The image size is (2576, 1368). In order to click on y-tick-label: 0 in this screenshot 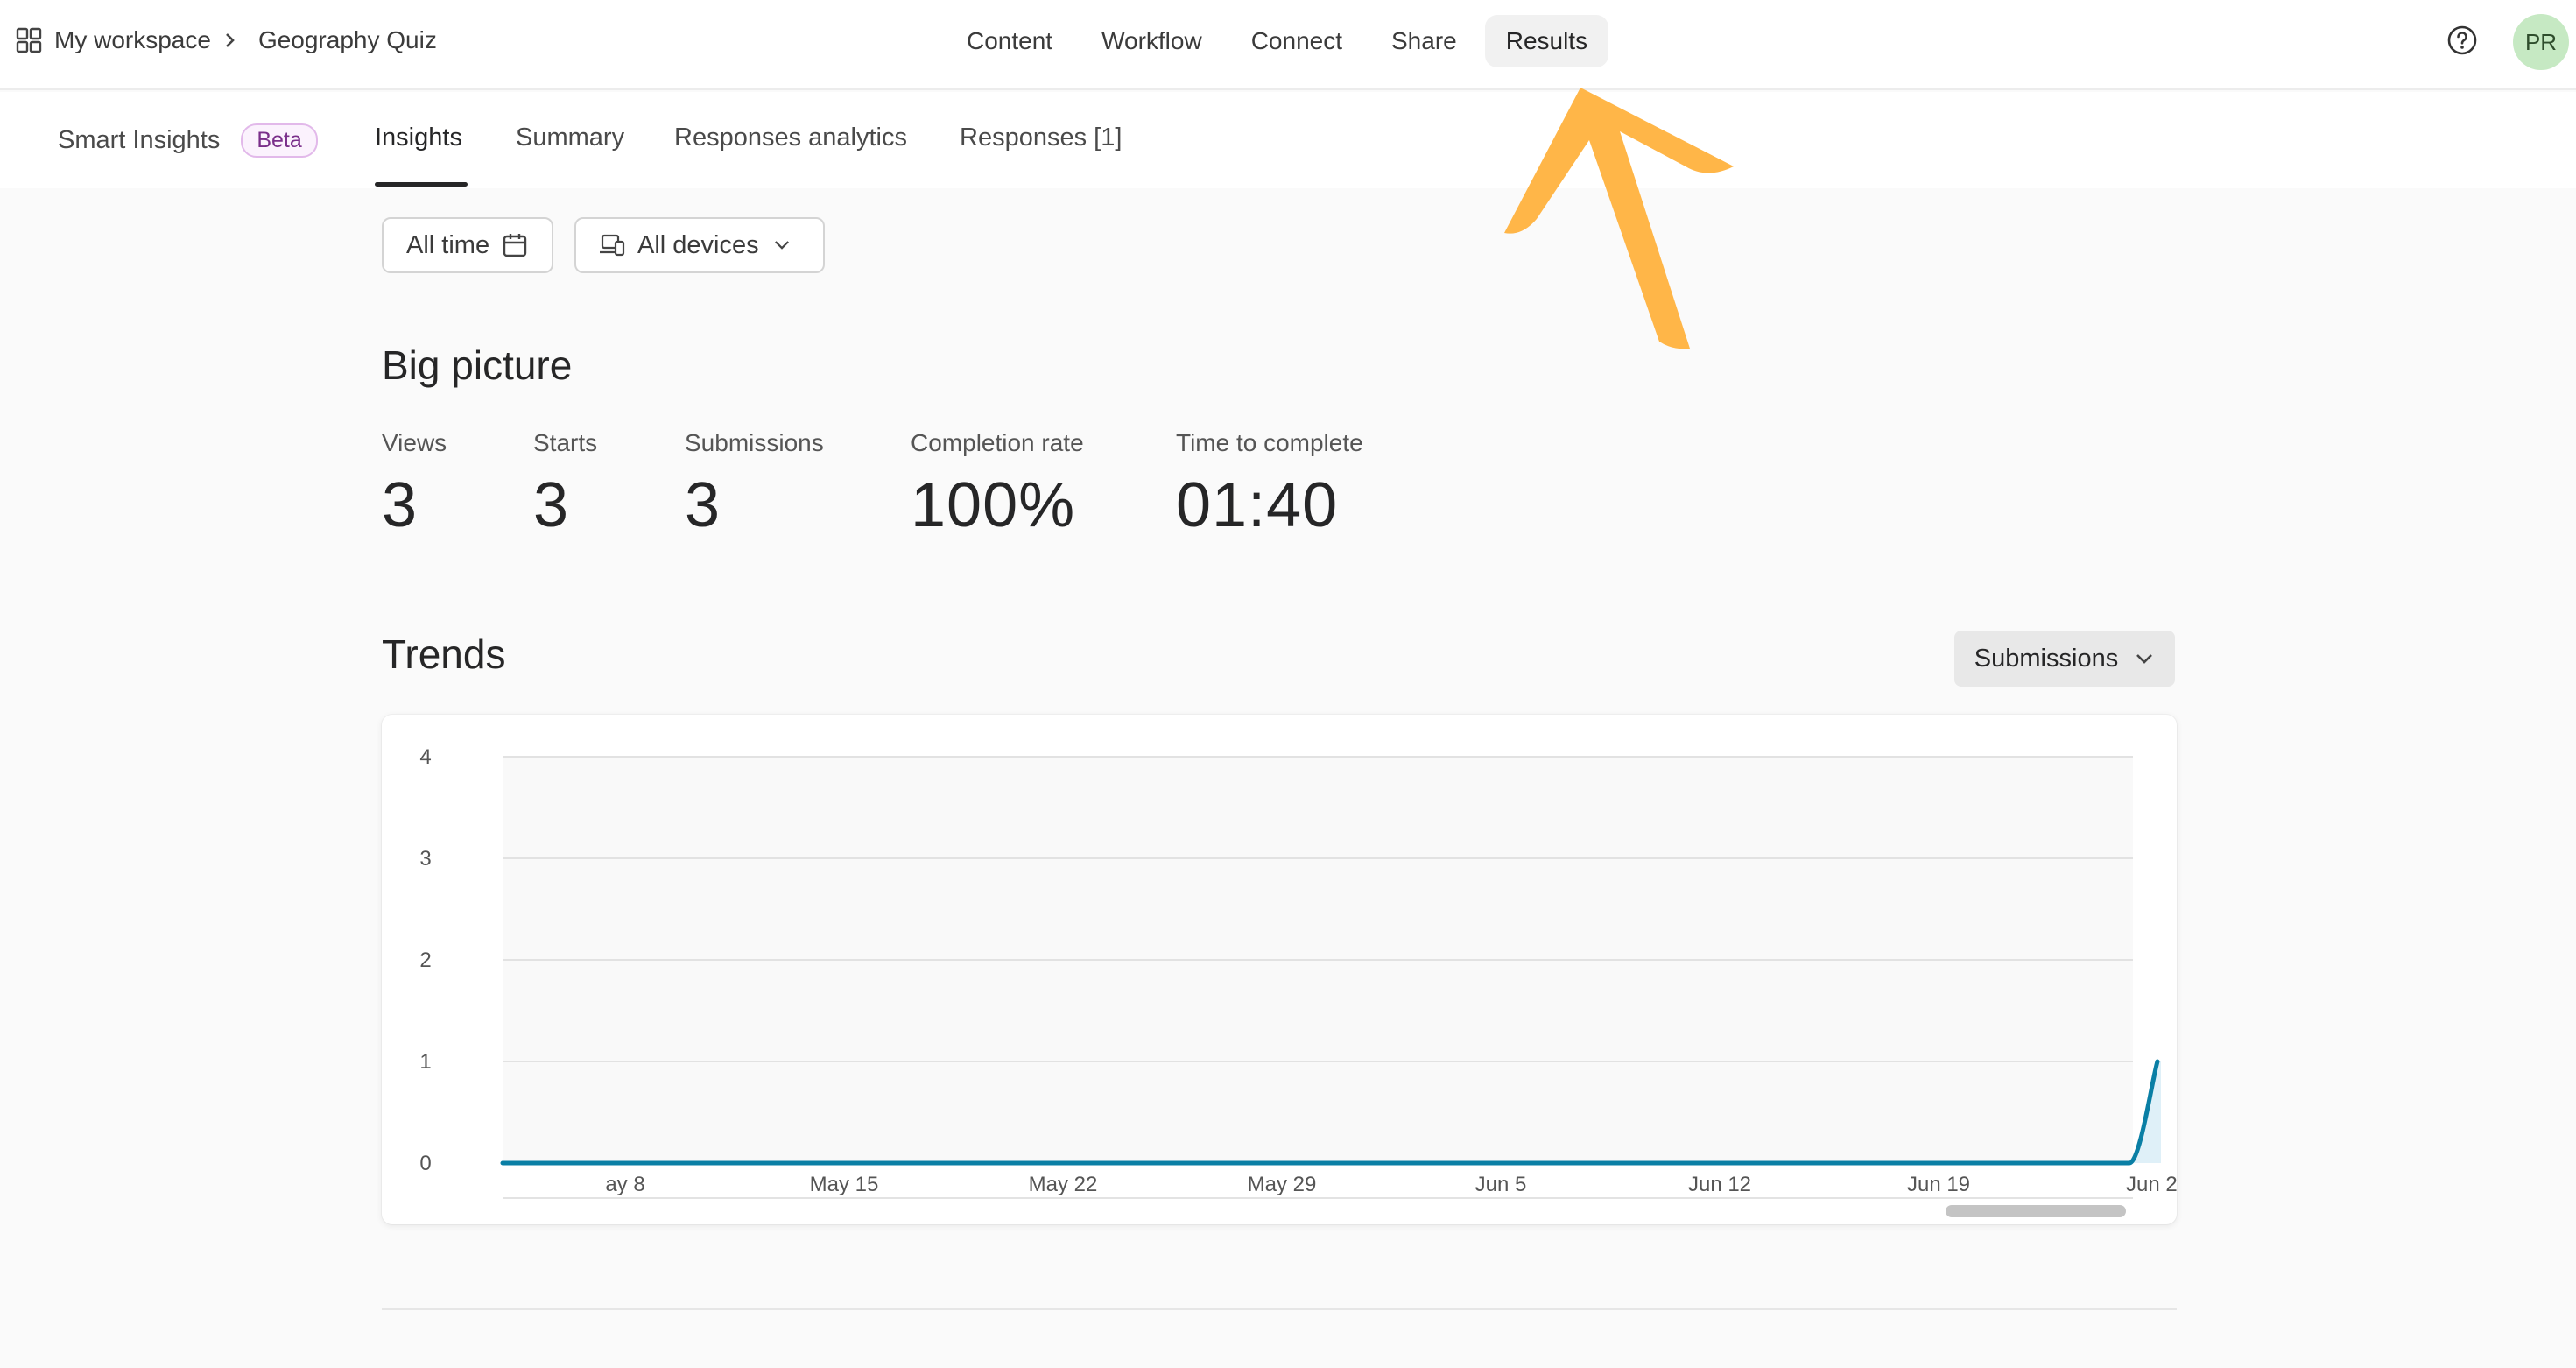, I will do `click(425, 1163)`.